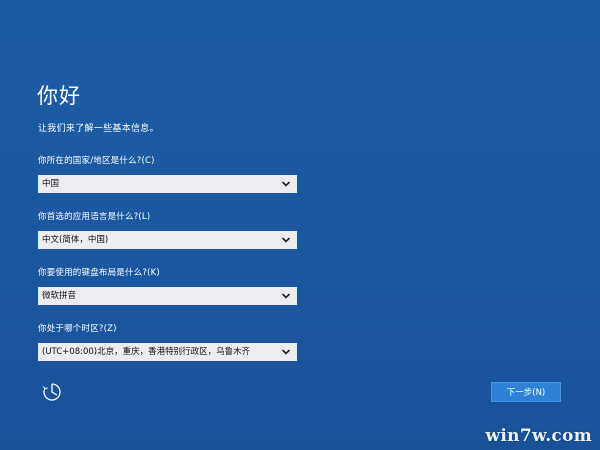  I want to click on keyboard-select: 微软拼音, so click(167, 296).